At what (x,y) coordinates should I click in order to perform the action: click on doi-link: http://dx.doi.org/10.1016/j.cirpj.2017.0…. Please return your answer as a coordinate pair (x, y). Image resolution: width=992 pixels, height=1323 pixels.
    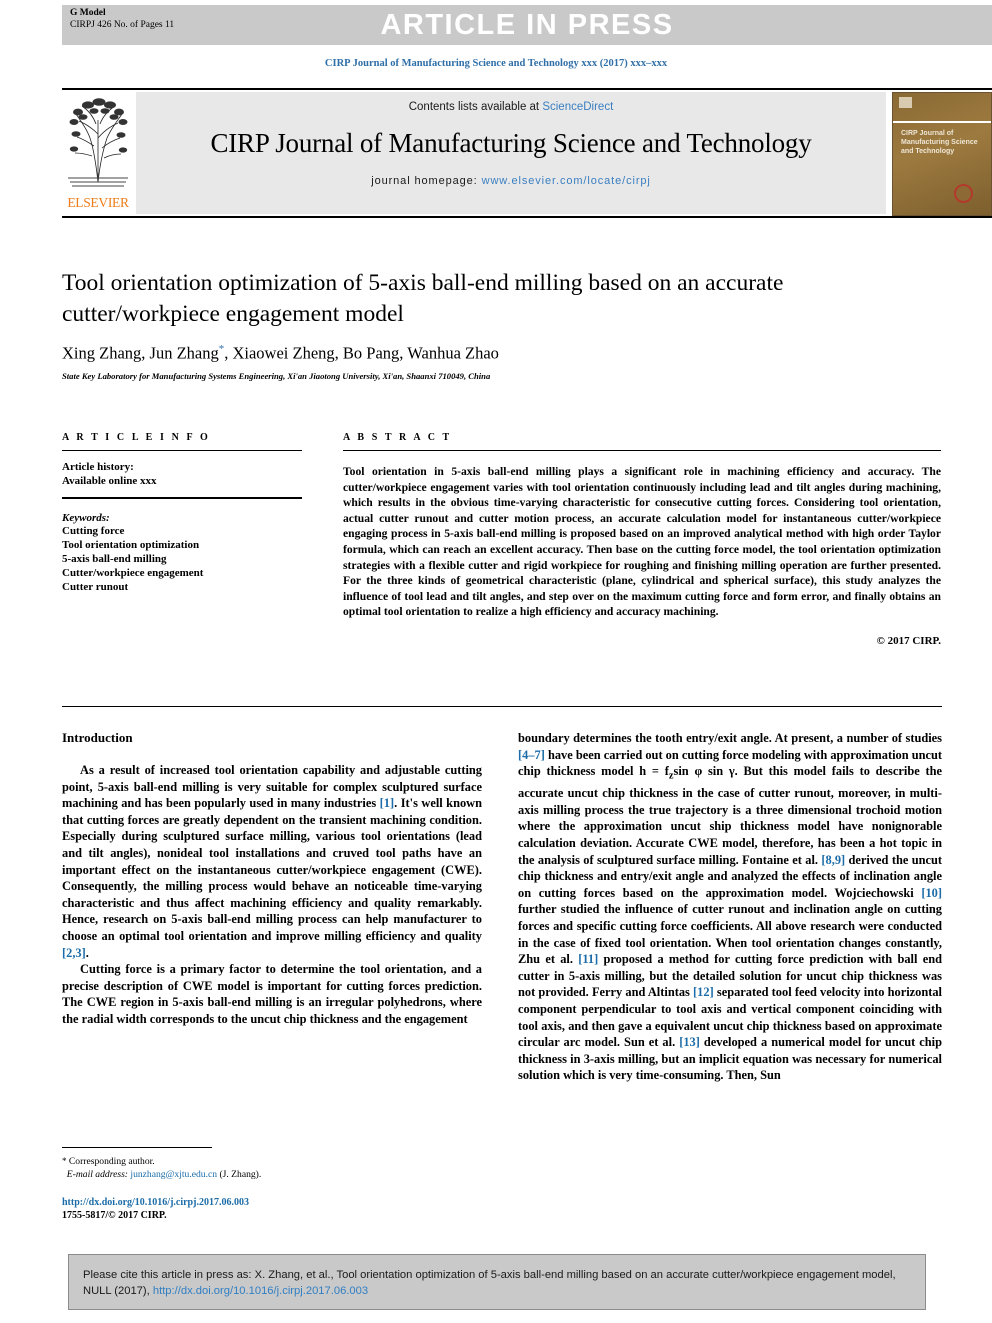
    Looking at the image, I should click on (272, 1202).